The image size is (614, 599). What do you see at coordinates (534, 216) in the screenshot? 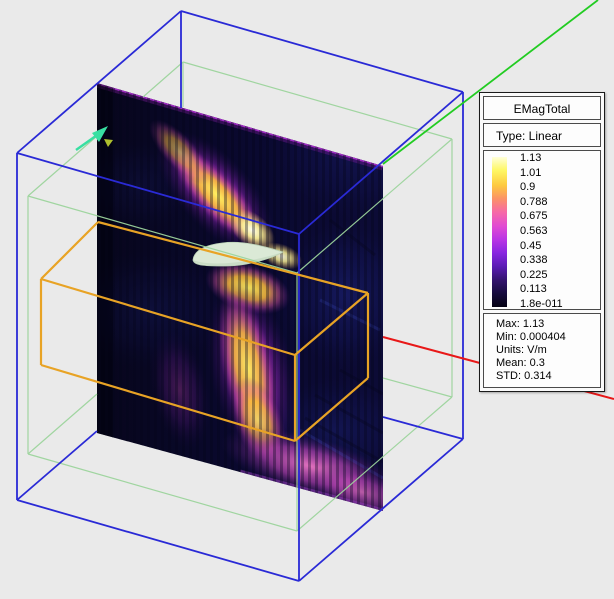
I see `colorbar-tick: 0.675` at bounding box center [534, 216].